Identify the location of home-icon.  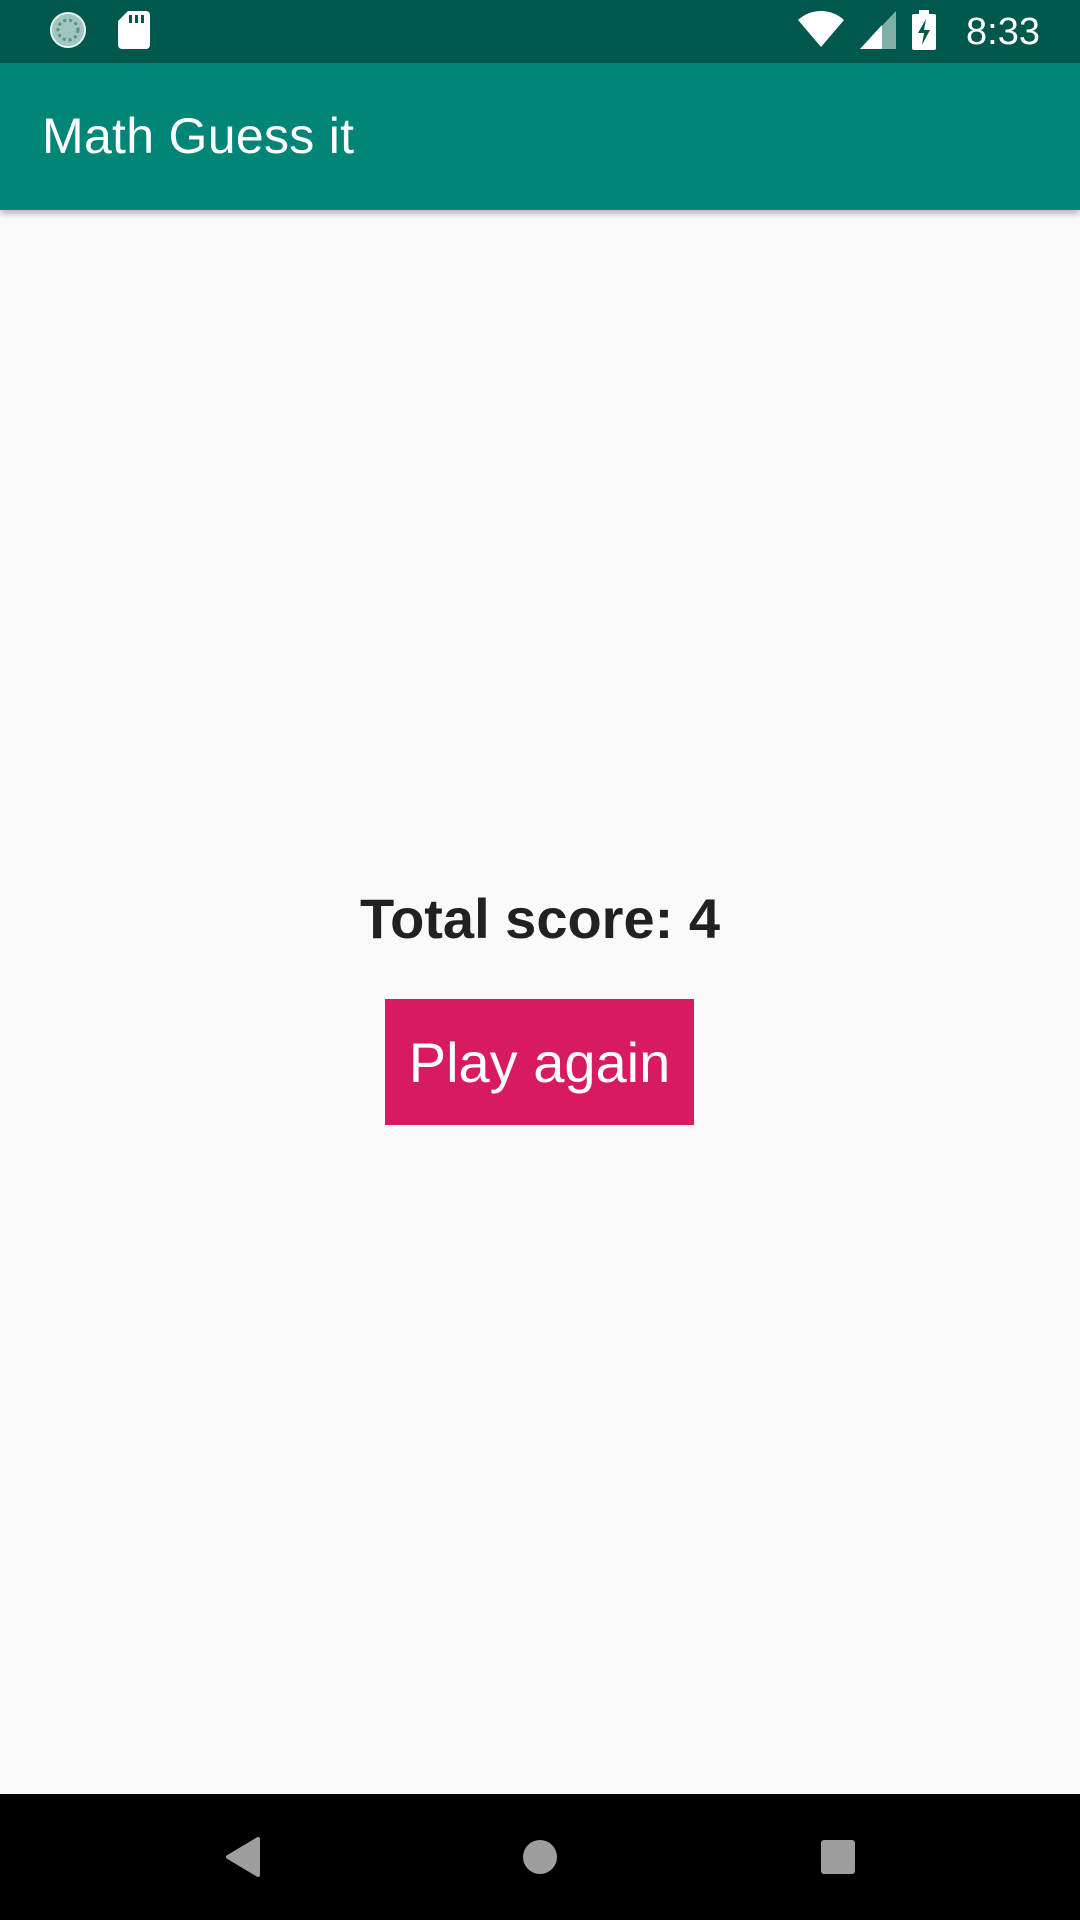
(540, 1857).